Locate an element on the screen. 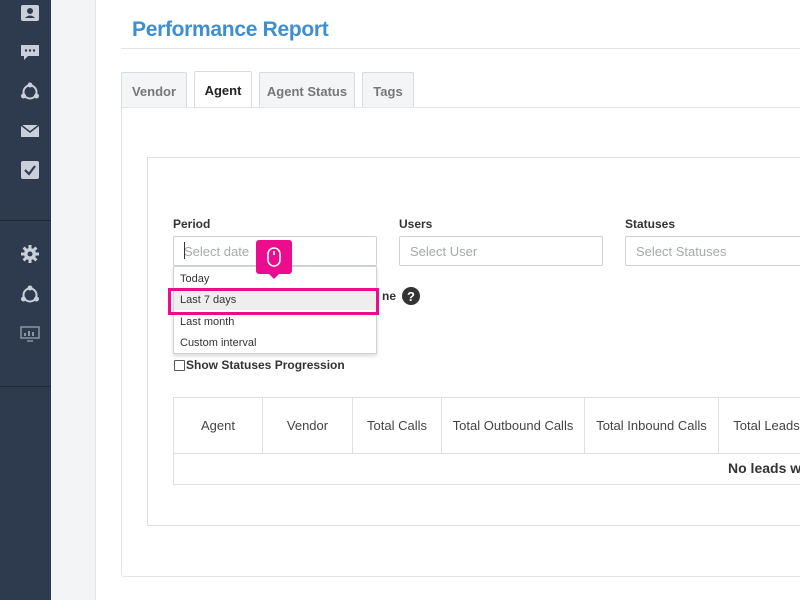 The height and width of the screenshot is (600, 800). show-statuses-progression-label: Show Statuses Progression is located at coordinates (265, 365).